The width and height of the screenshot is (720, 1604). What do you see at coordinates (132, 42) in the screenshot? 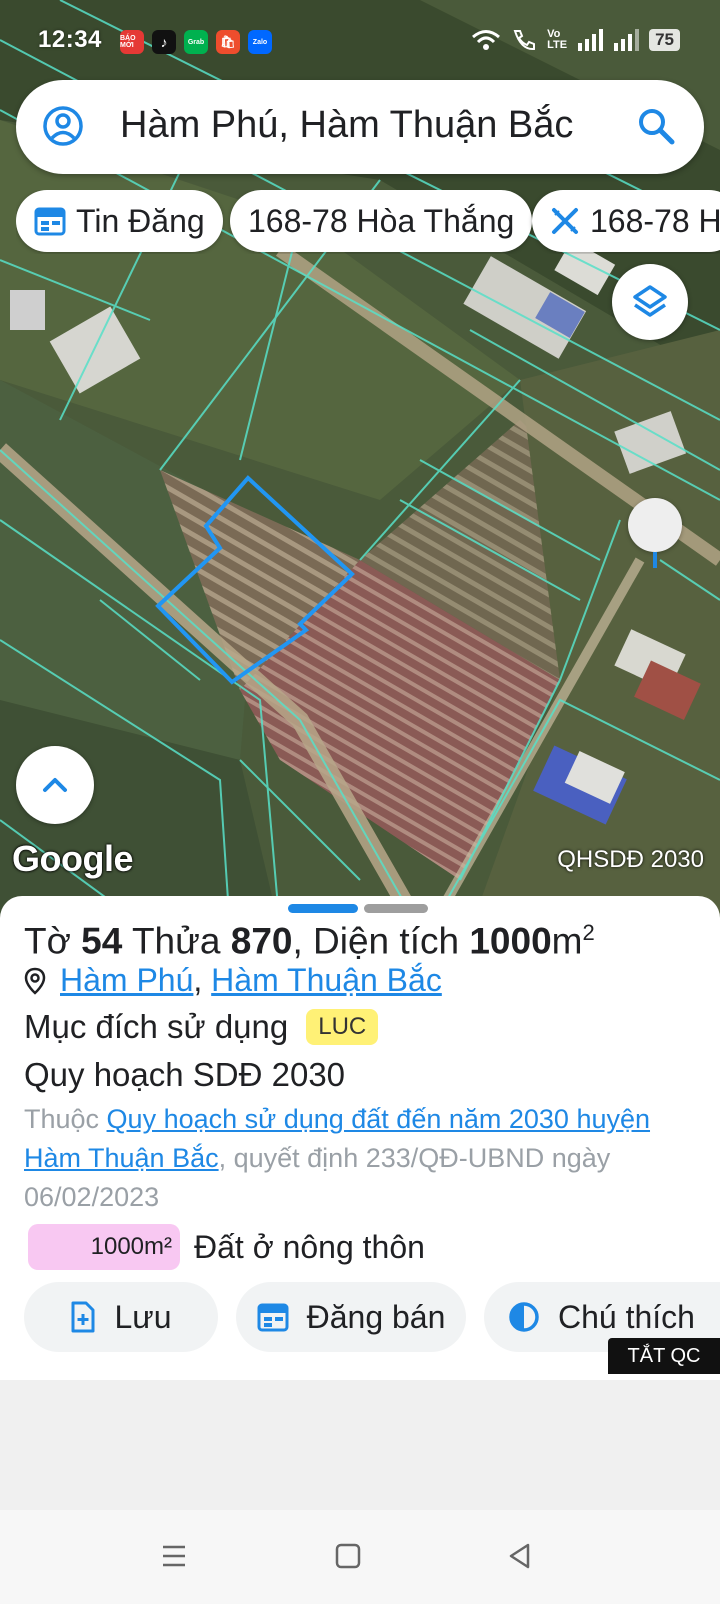
I see `baomoi-app-icon: BÁO MỚI` at bounding box center [132, 42].